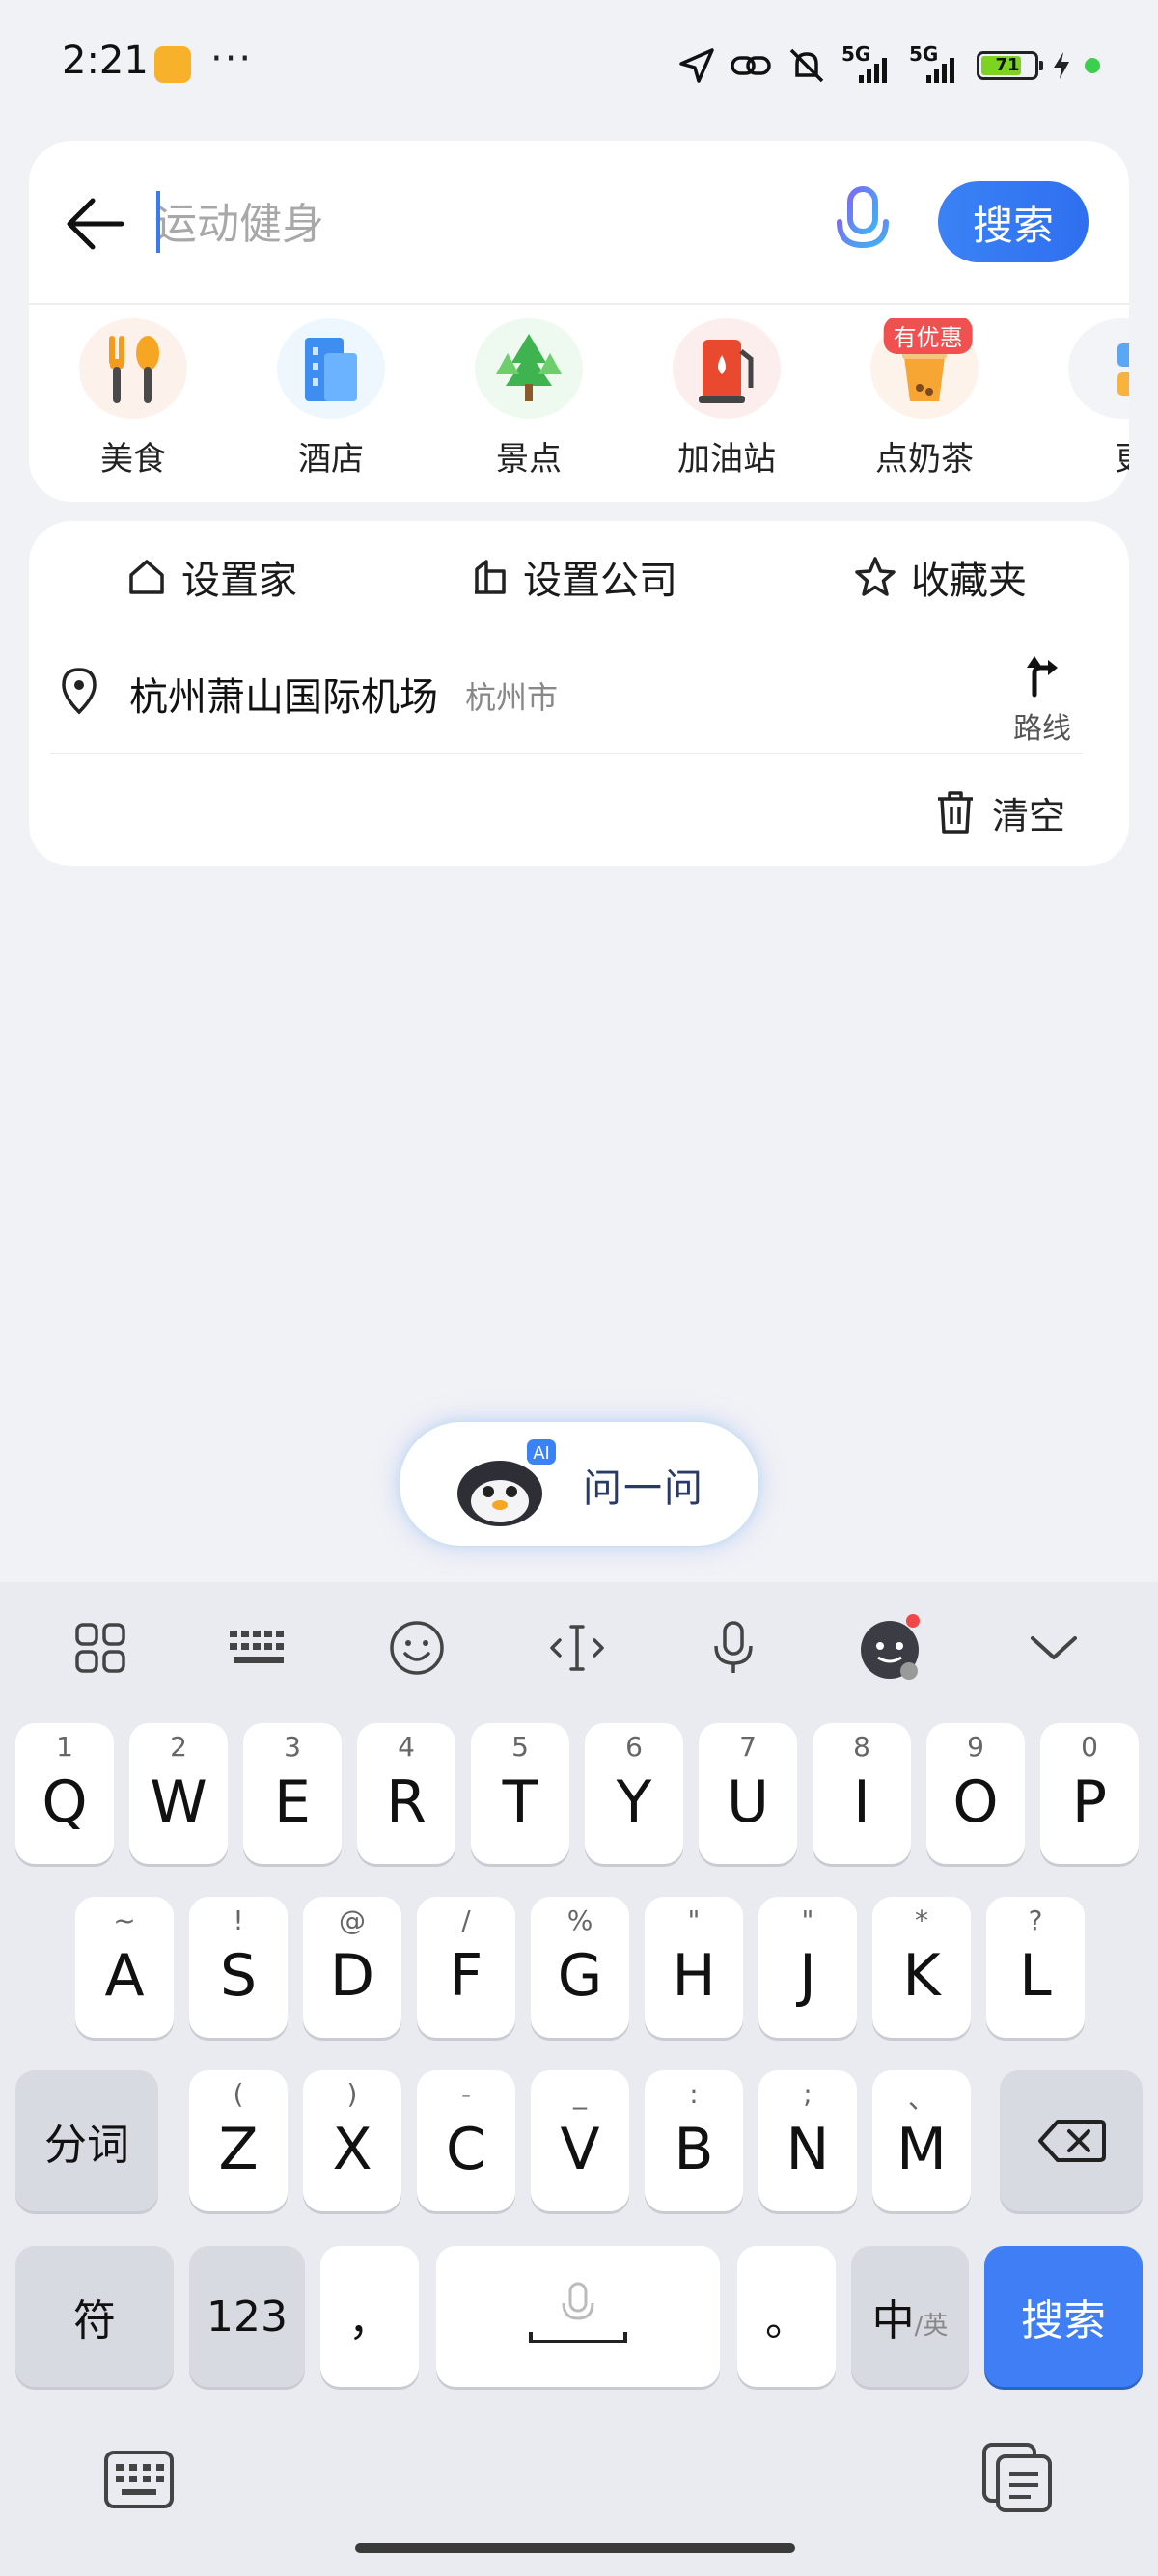  I want to click on ask-ai-button: AI, so click(579, 1484).